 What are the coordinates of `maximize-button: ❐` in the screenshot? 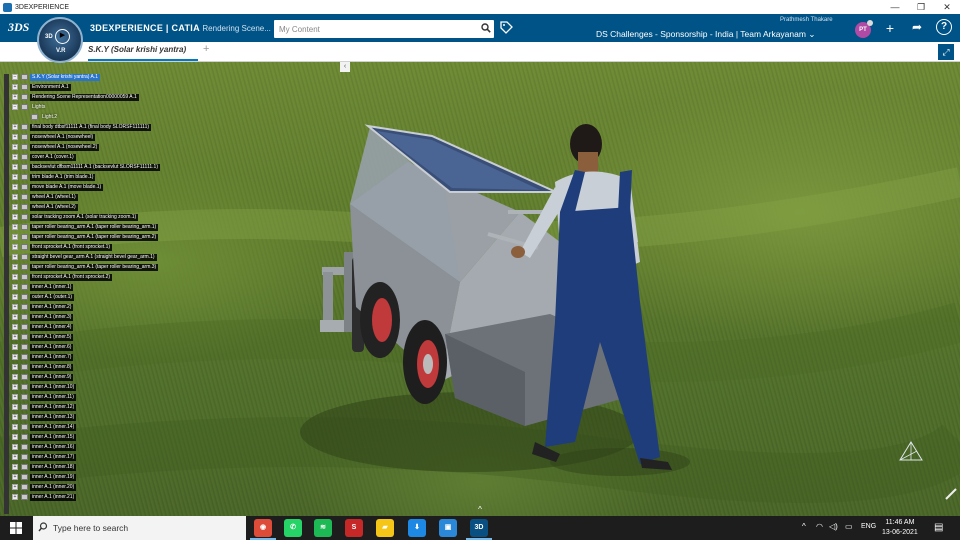 It's located at (921, 7).